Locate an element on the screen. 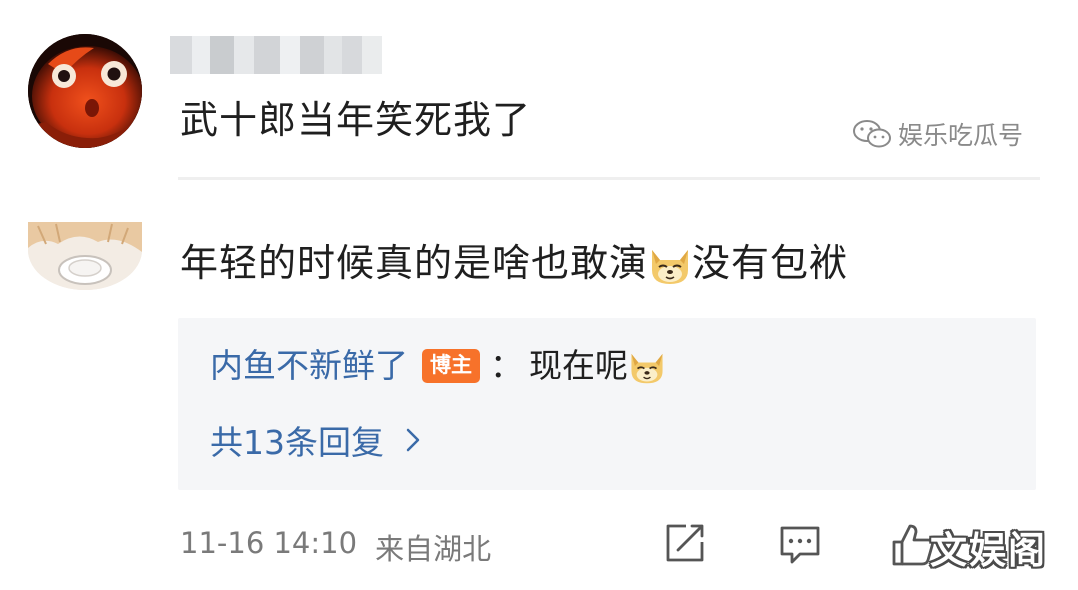 The height and width of the screenshot is (590, 1078). reply-username: 内鱼不新鲜了 is located at coordinates (309, 366).